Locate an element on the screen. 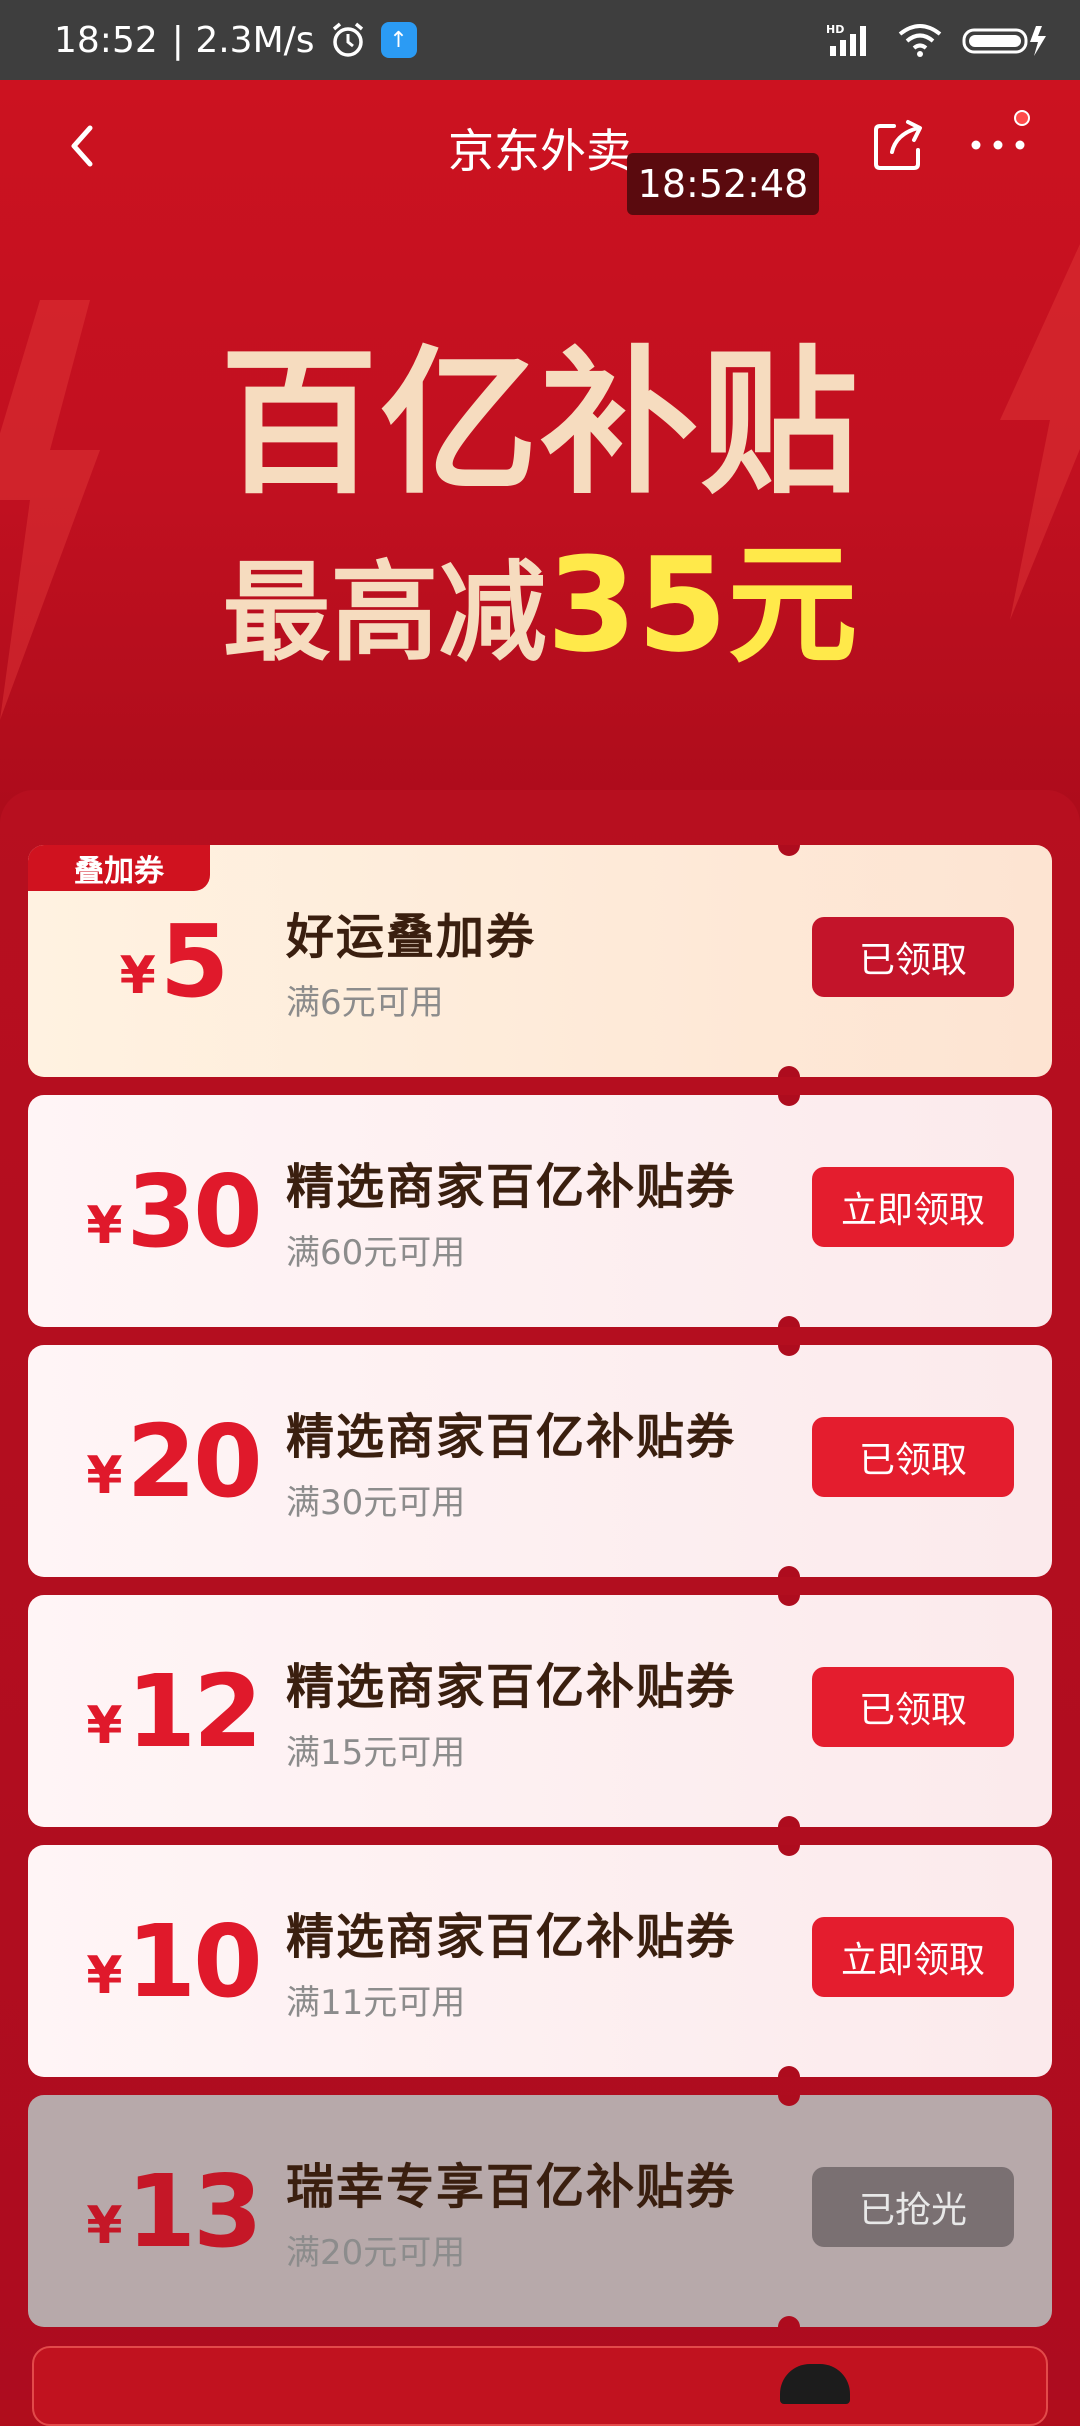 The height and width of the screenshot is (2426, 1080). coupon-card: 叠加券 ¥5 好运叠加券 满6元可用 已领取 is located at coordinates (540, 961).